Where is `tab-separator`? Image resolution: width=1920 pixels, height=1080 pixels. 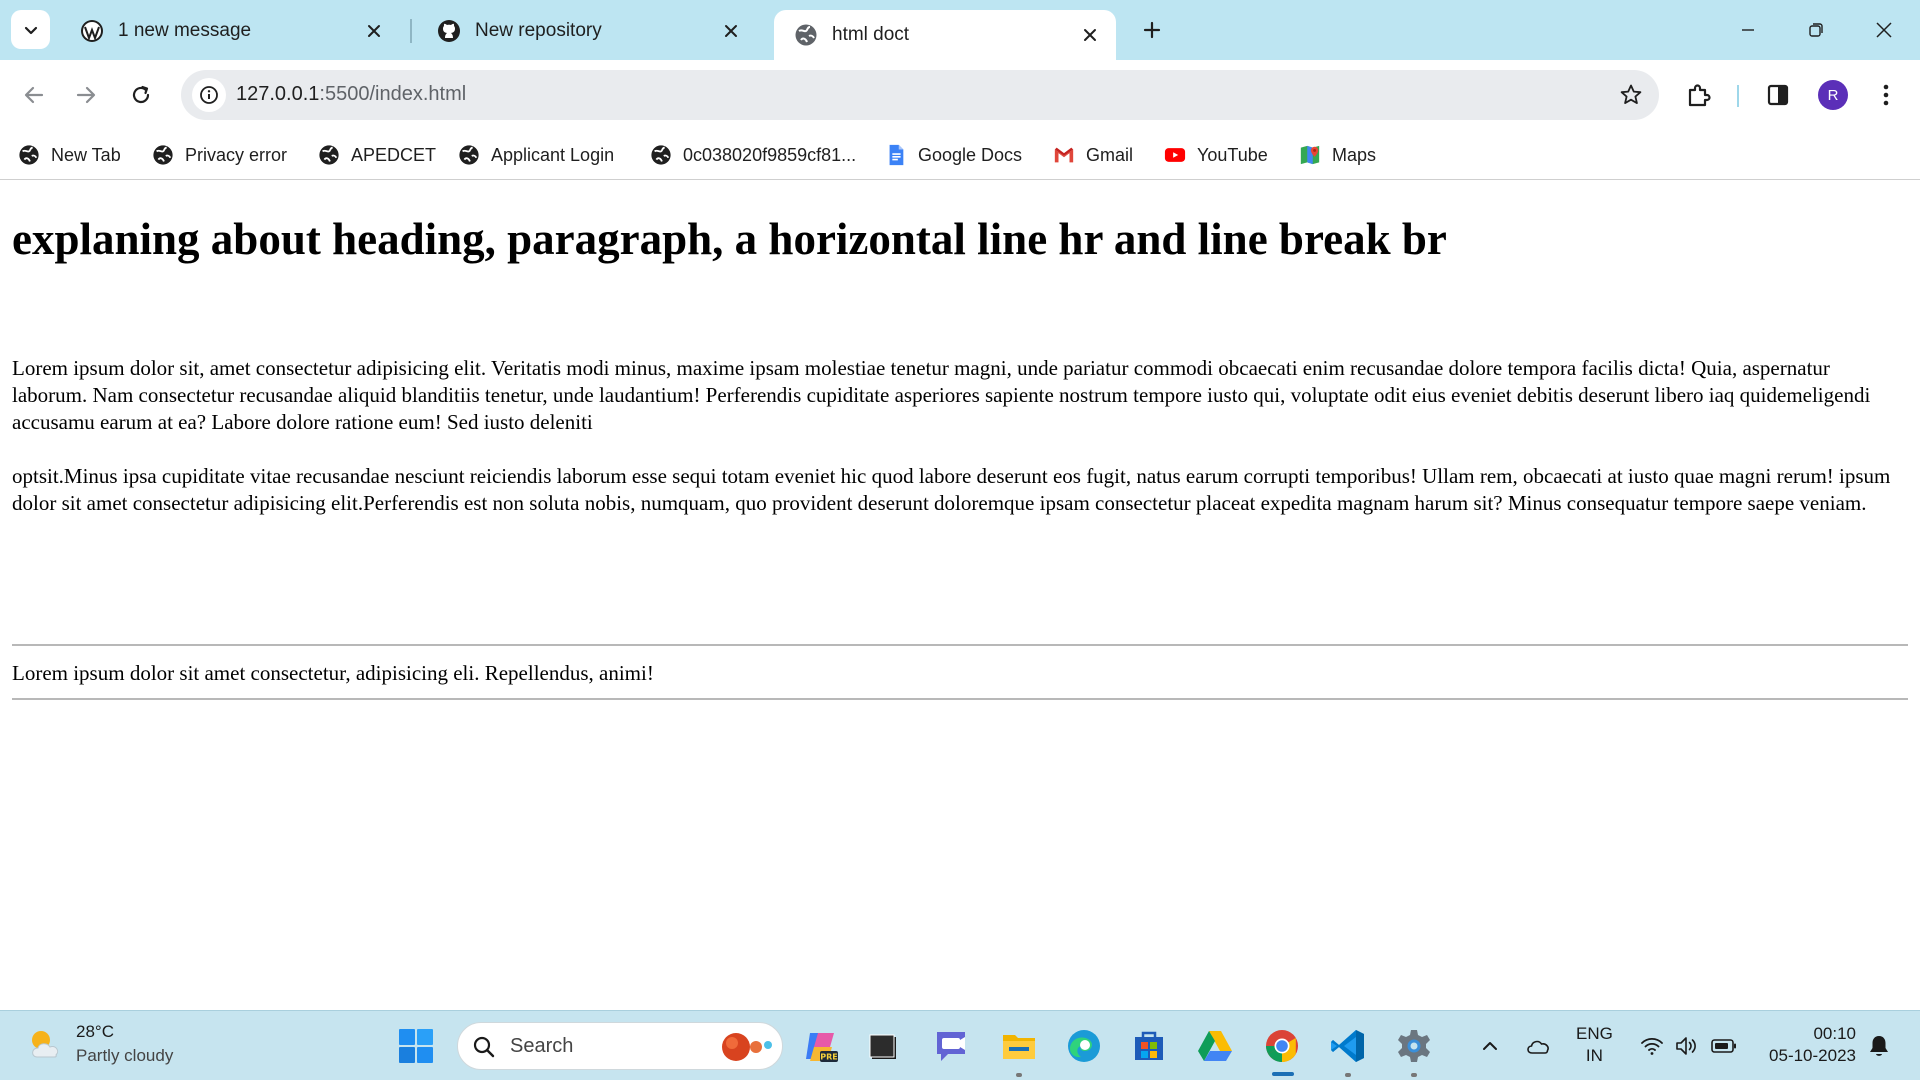
tab-separator is located at coordinates (411, 31).